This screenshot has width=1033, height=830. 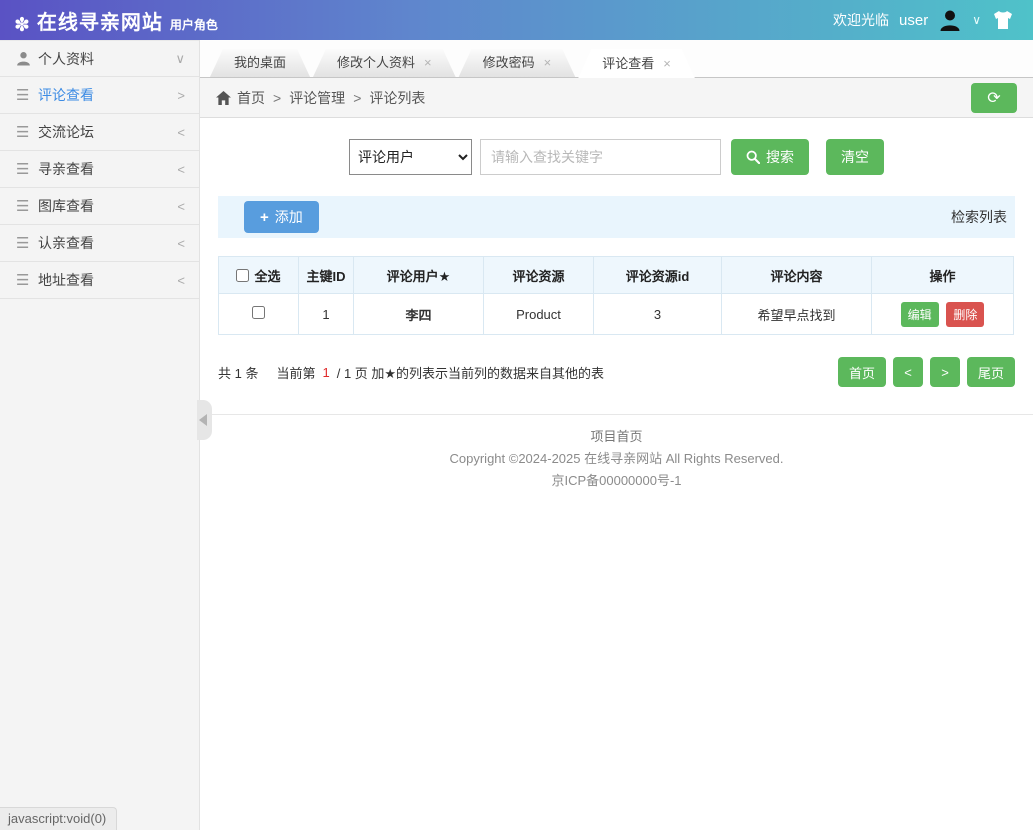 I want to click on cell-checkbox, so click(x=258, y=314).